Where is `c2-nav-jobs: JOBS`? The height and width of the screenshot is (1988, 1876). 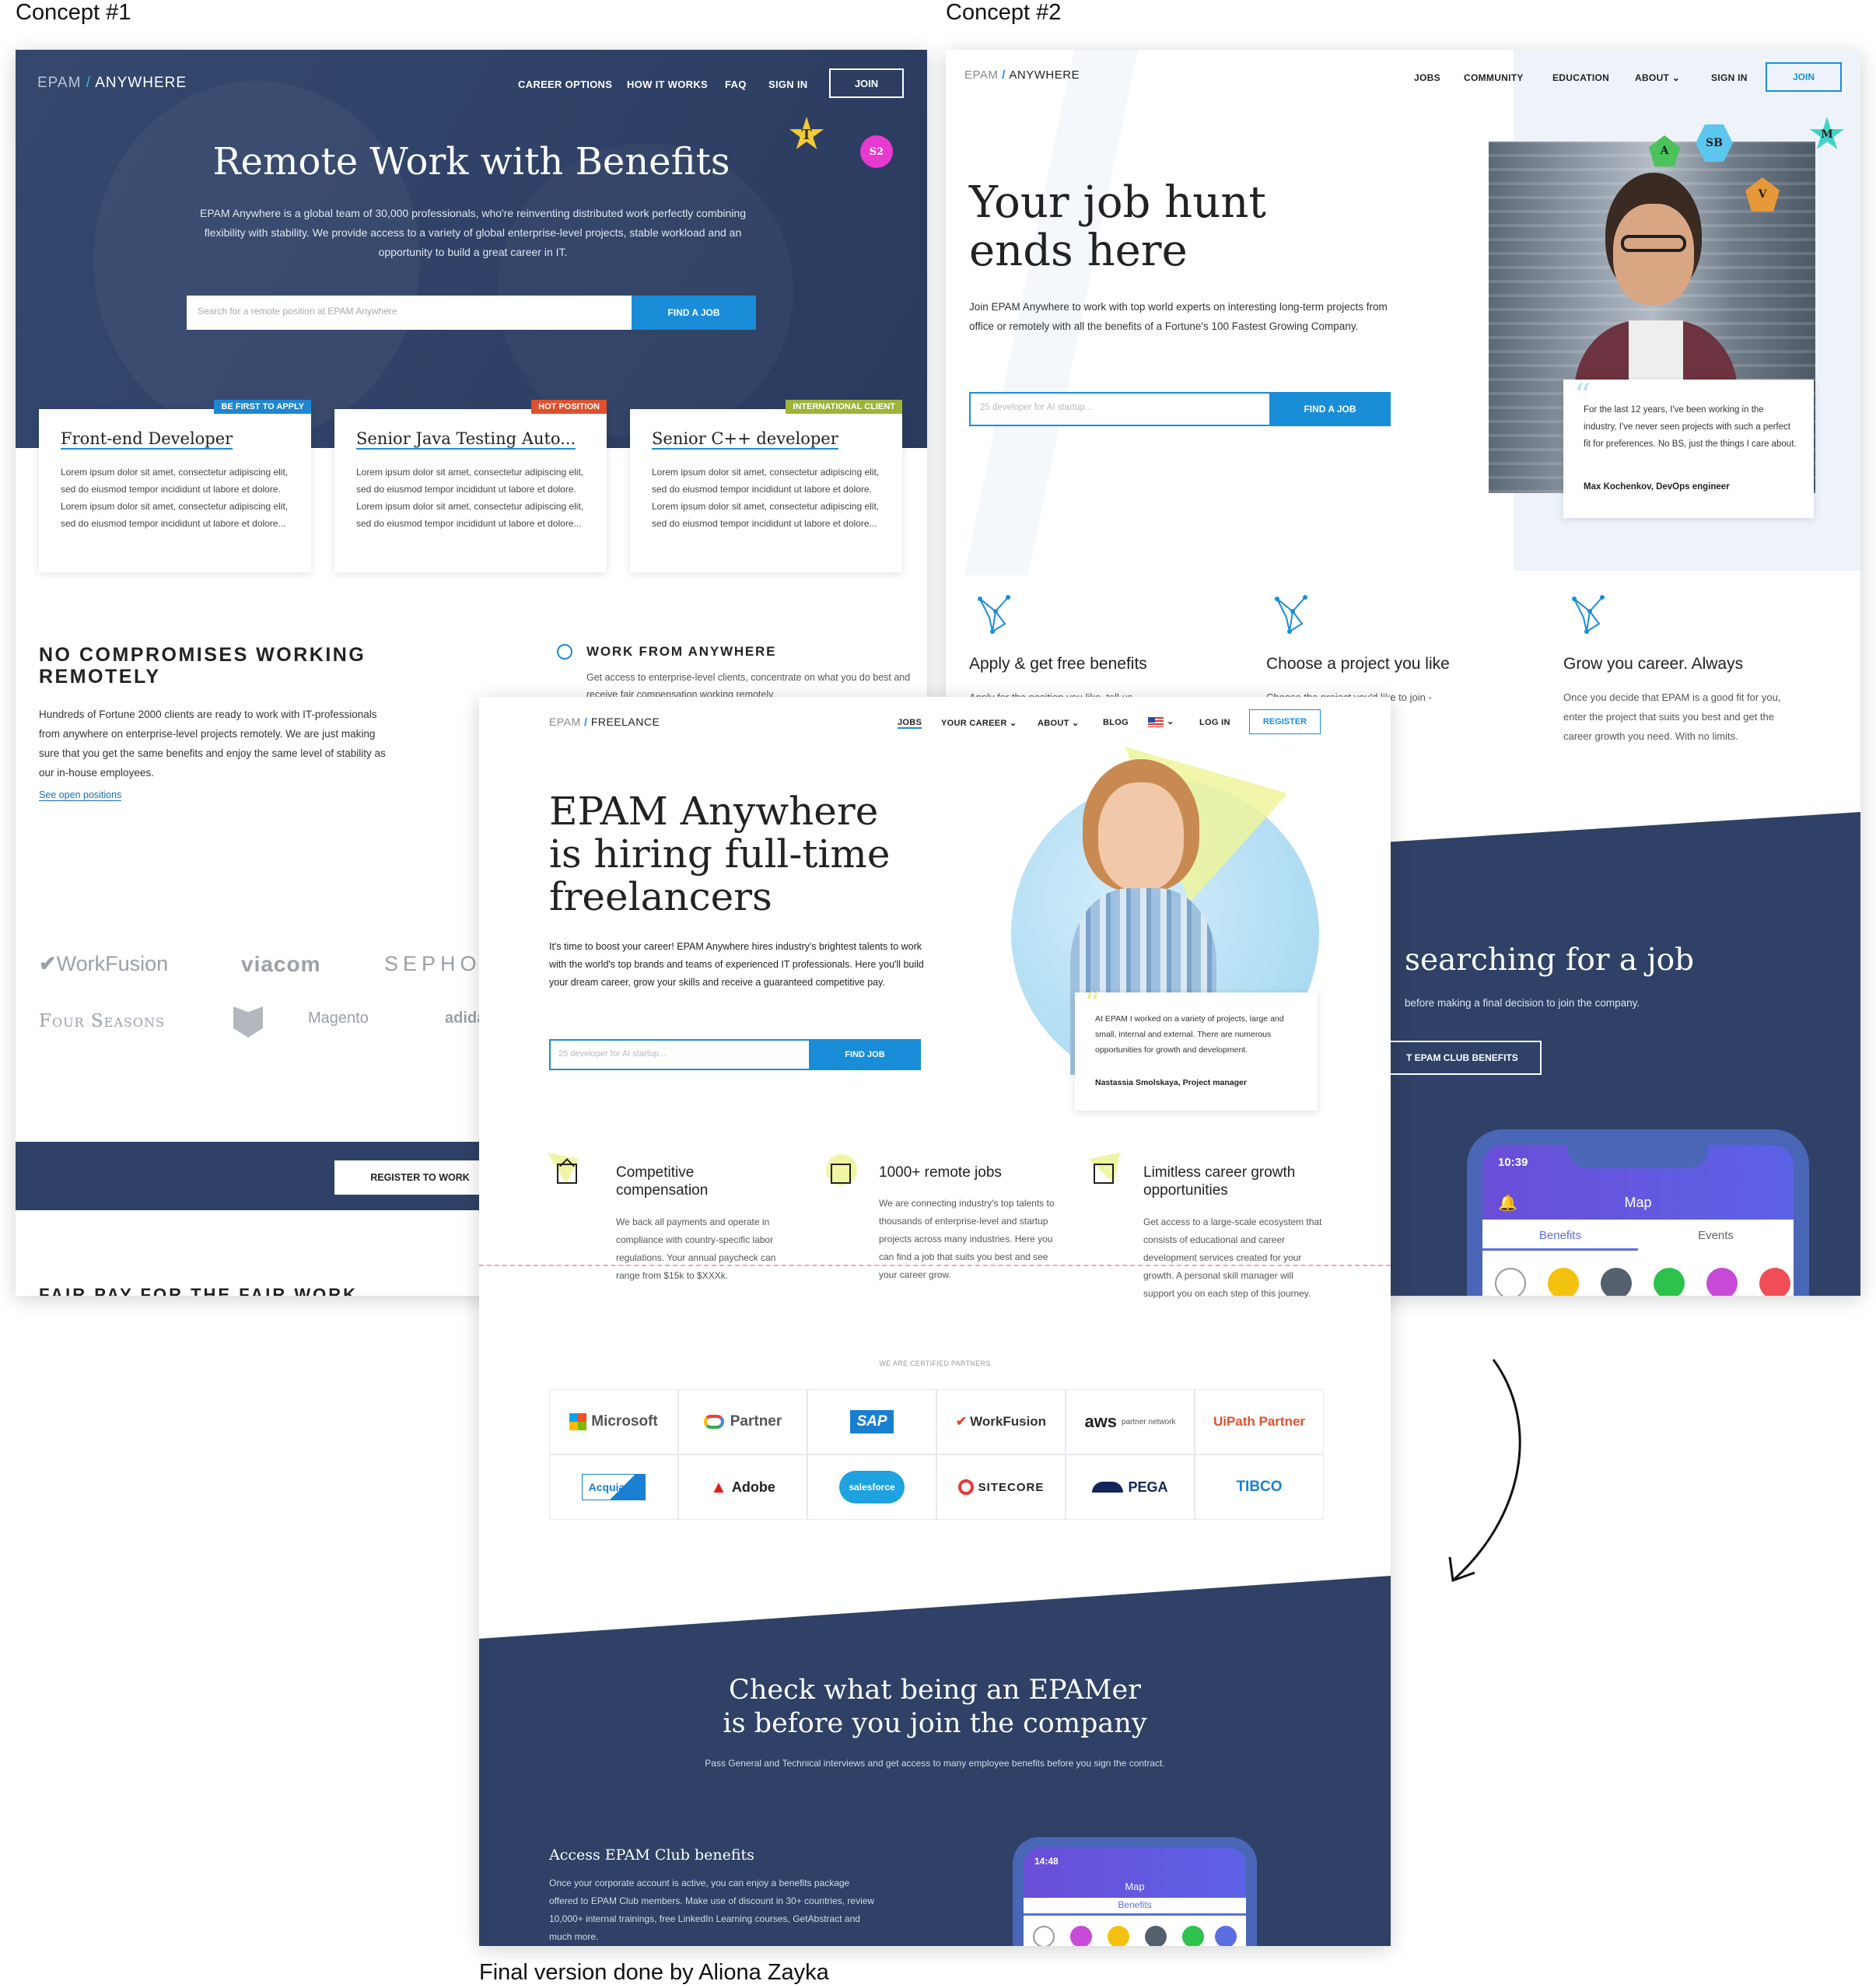
c2-nav-jobs: JOBS is located at coordinates (1427, 78).